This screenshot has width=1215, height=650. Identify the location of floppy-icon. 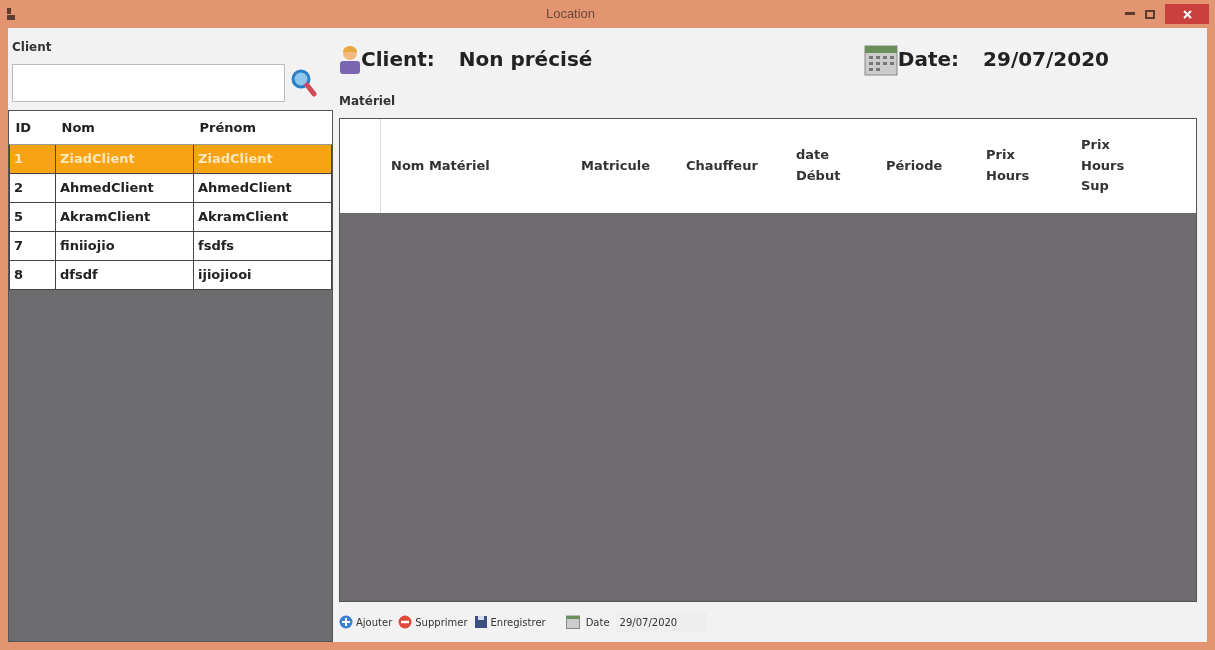
(480, 622).